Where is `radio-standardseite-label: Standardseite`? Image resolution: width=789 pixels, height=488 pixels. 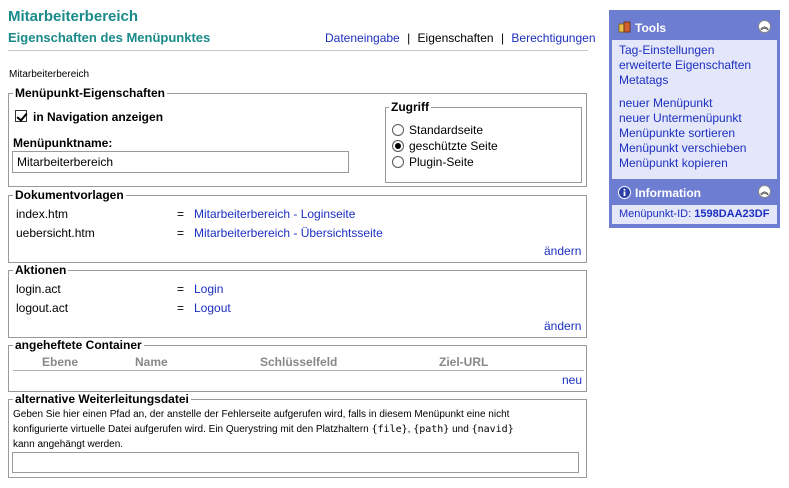 radio-standardseite-label: Standardseite is located at coordinates (446, 130).